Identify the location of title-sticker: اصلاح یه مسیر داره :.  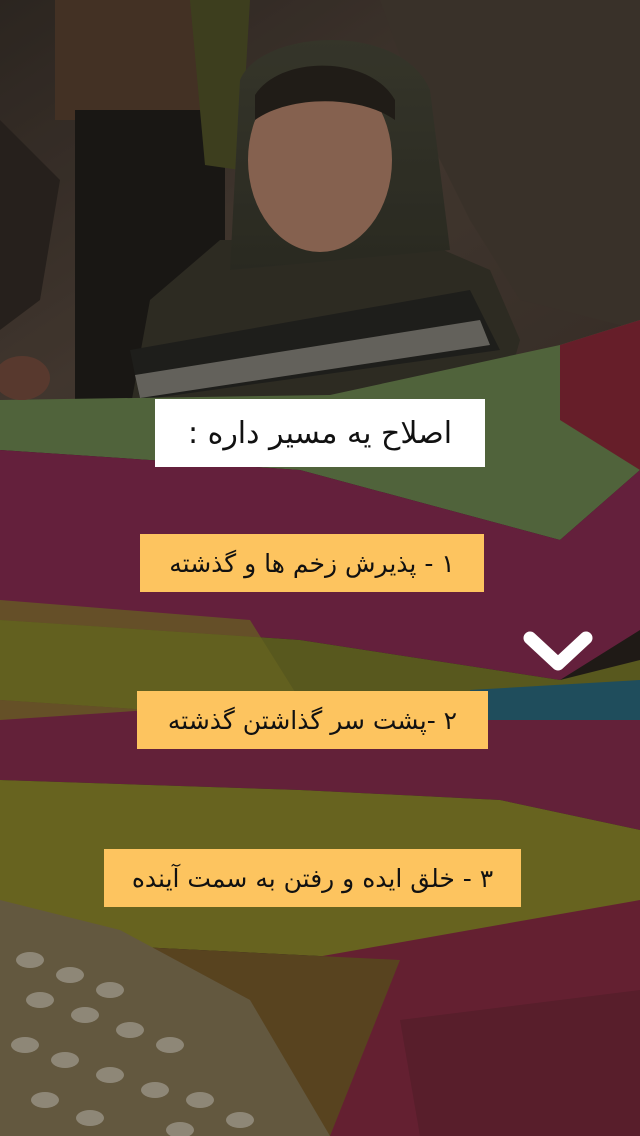
(320, 433).